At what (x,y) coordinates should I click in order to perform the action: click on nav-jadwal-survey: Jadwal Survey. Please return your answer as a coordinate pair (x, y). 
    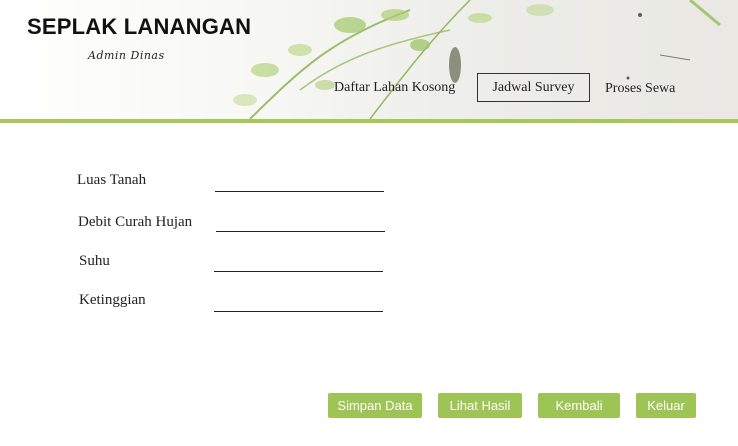
    Looking at the image, I should click on (533, 87).